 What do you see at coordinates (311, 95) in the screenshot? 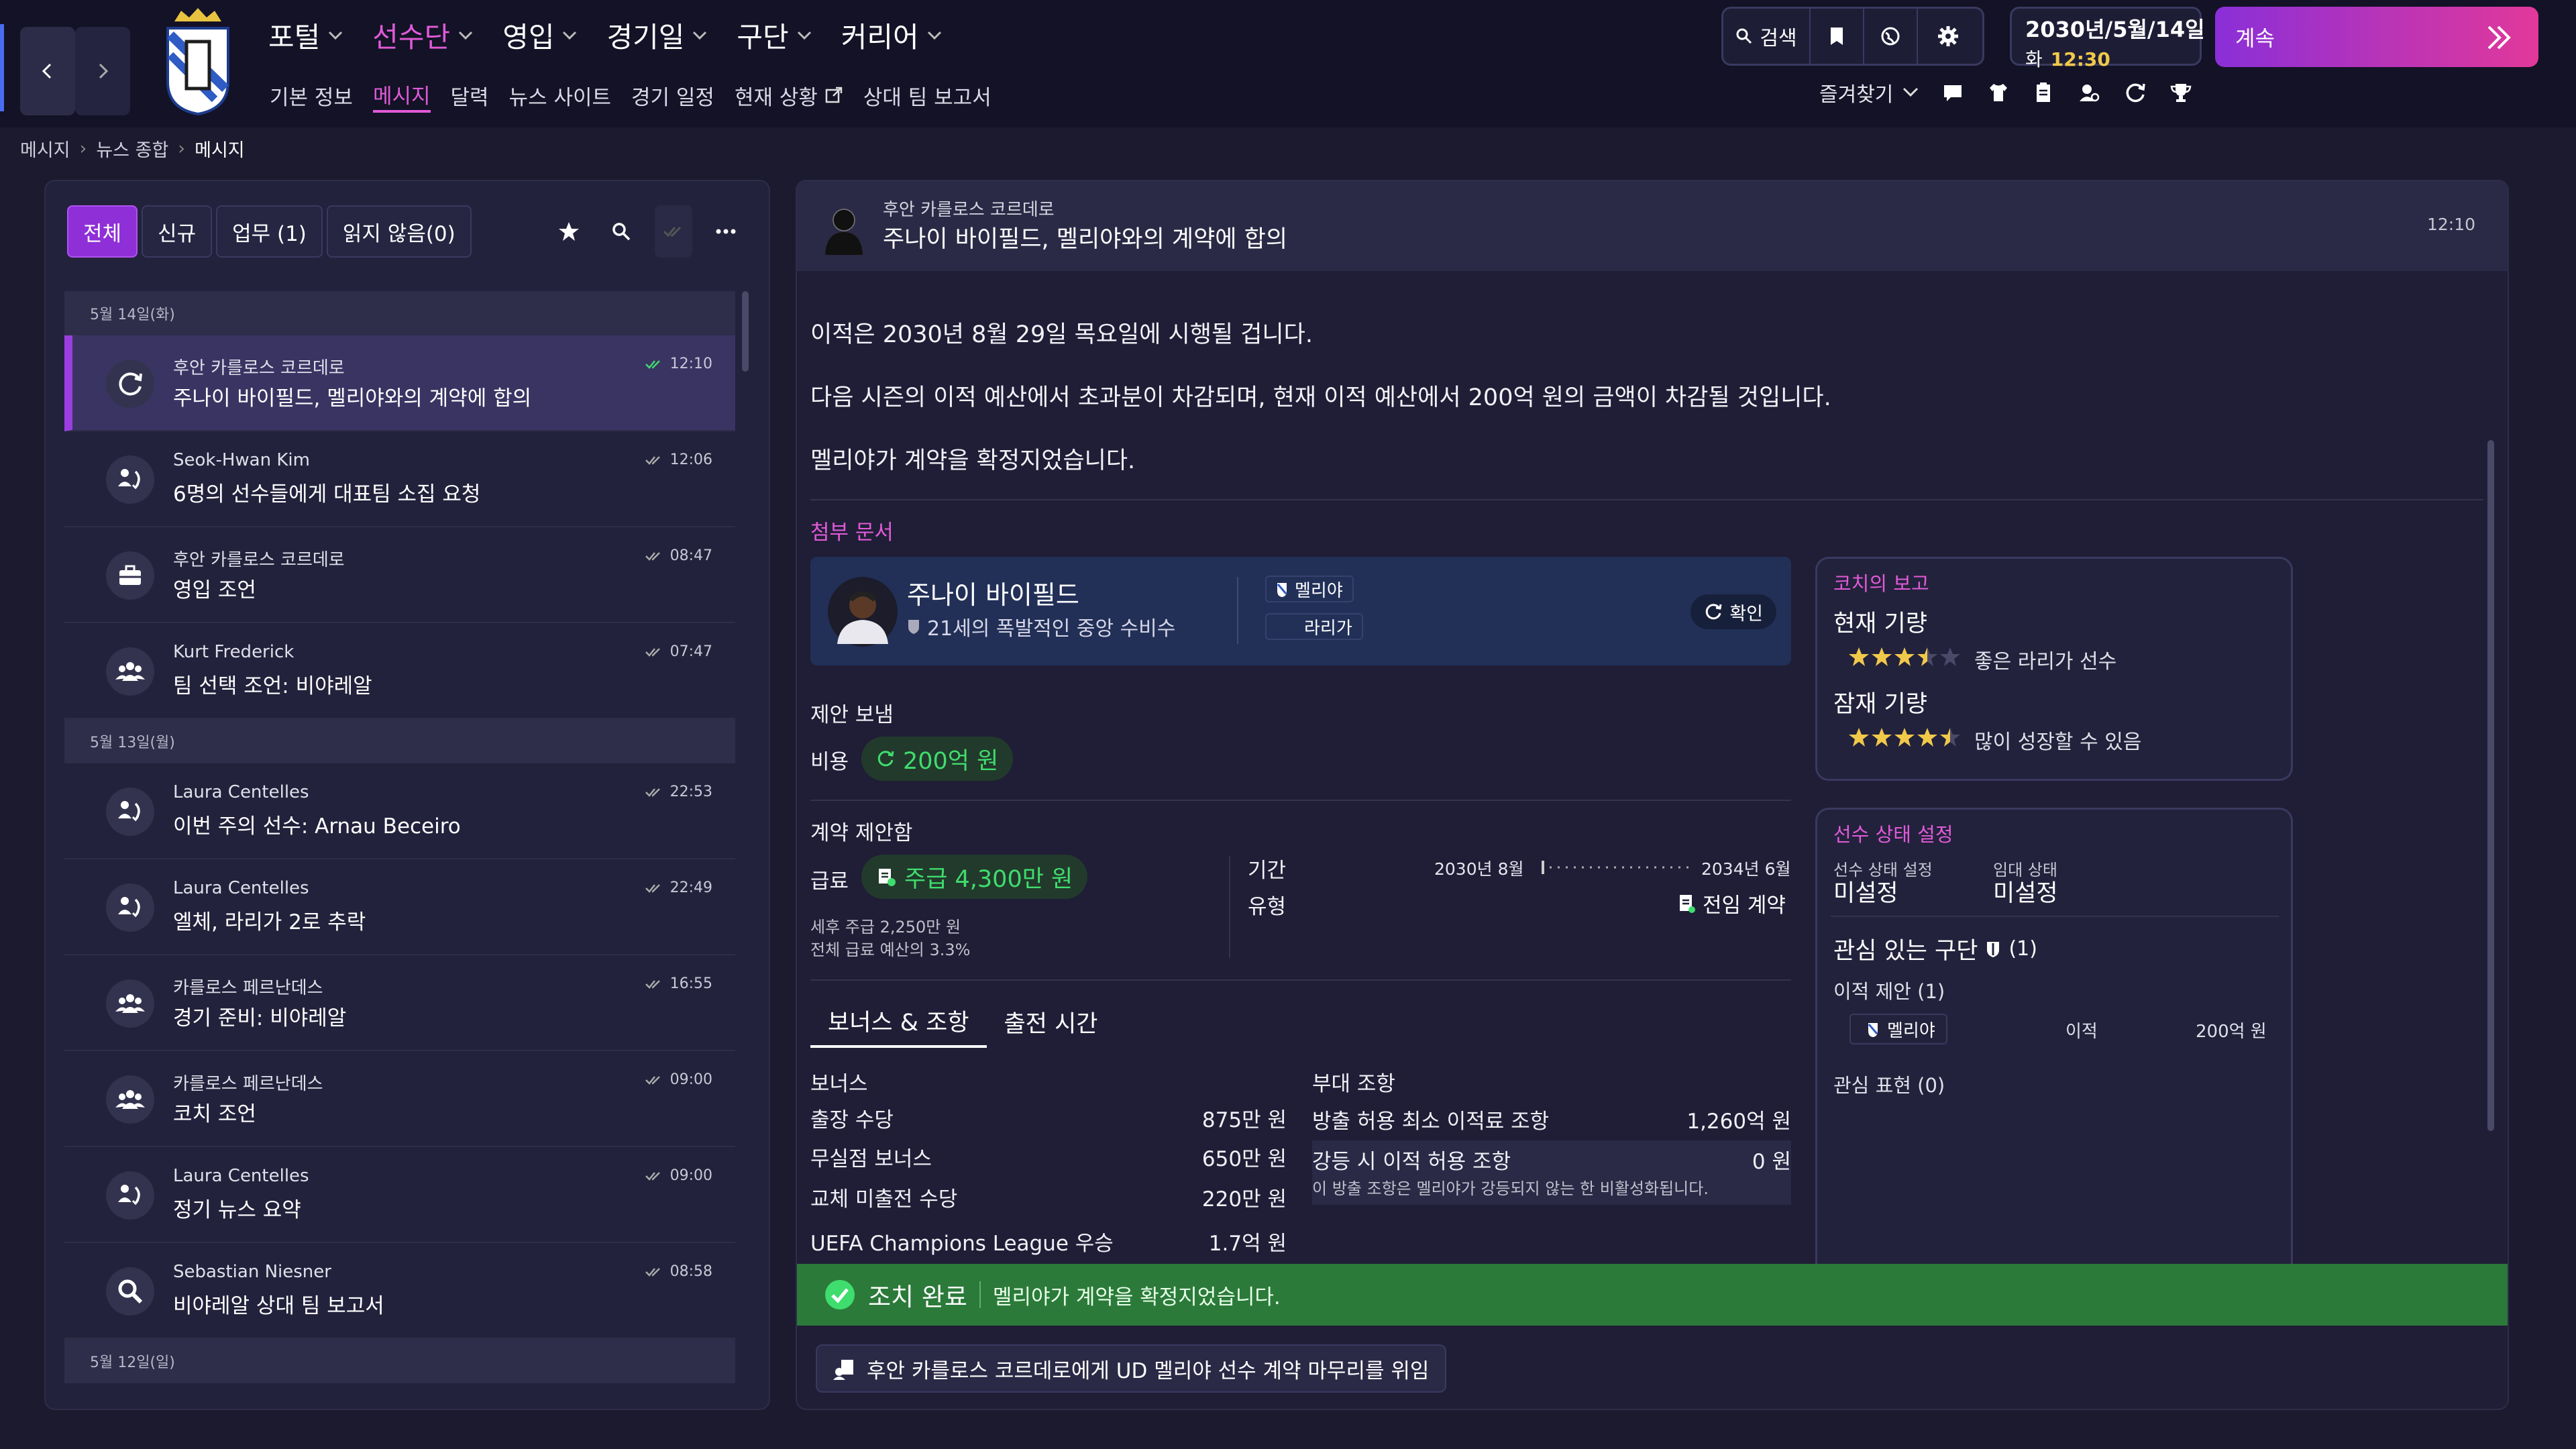
I see `subnav-overview: 기본 정보` at bounding box center [311, 95].